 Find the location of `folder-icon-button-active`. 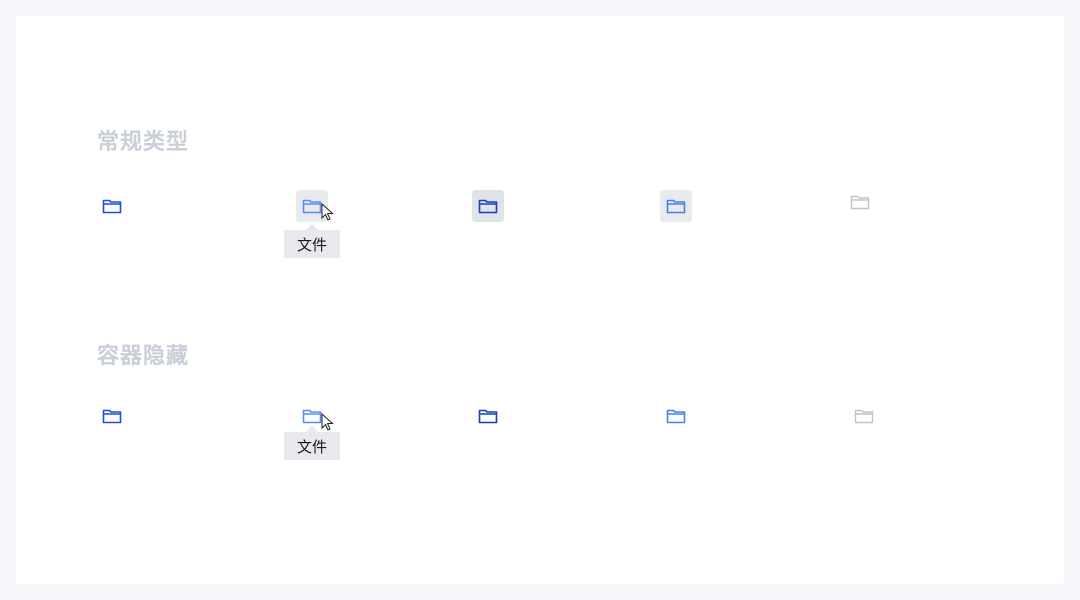

folder-icon-button-active is located at coordinates (488, 206).